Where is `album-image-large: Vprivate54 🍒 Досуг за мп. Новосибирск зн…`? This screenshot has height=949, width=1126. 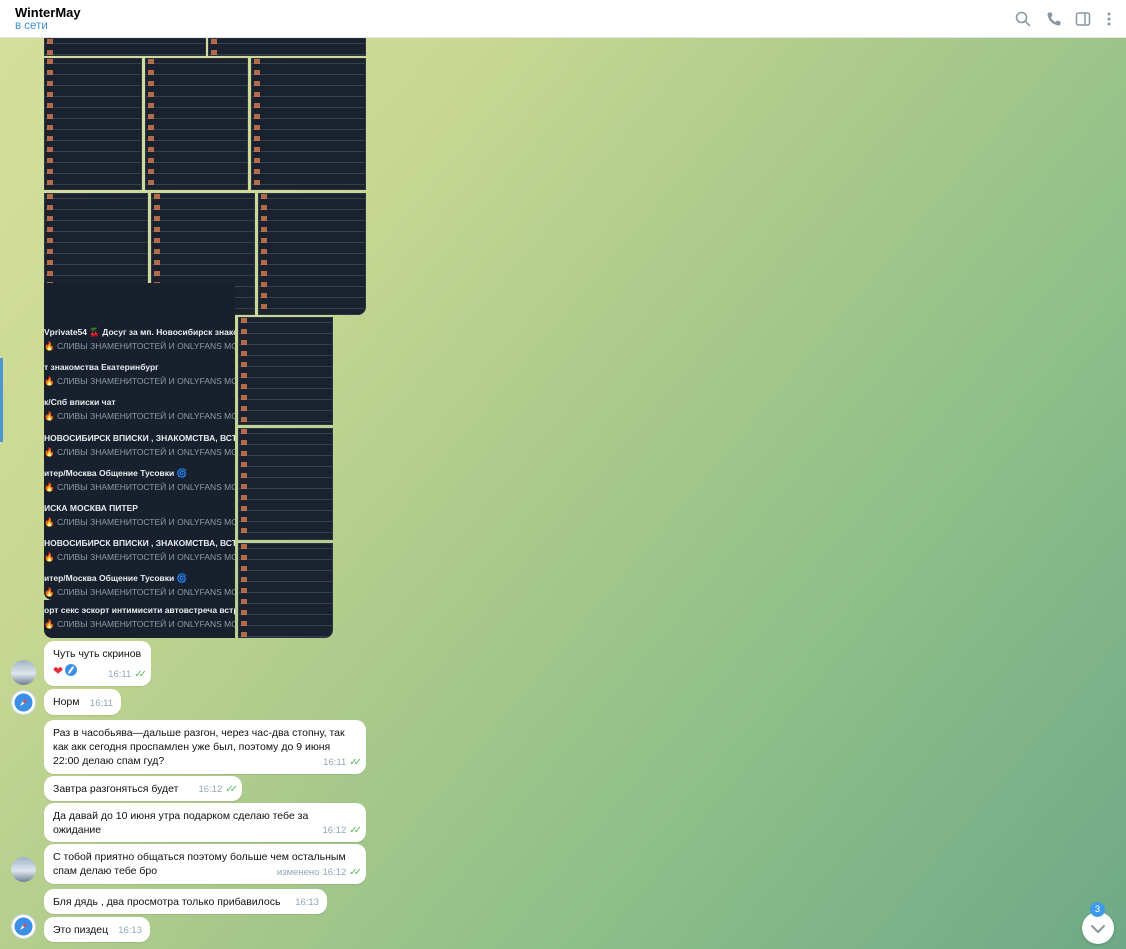 album-image-large: Vprivate54 🍒 Досуг за мп. Новосибирск зн… is located at coordinates (139, 441).